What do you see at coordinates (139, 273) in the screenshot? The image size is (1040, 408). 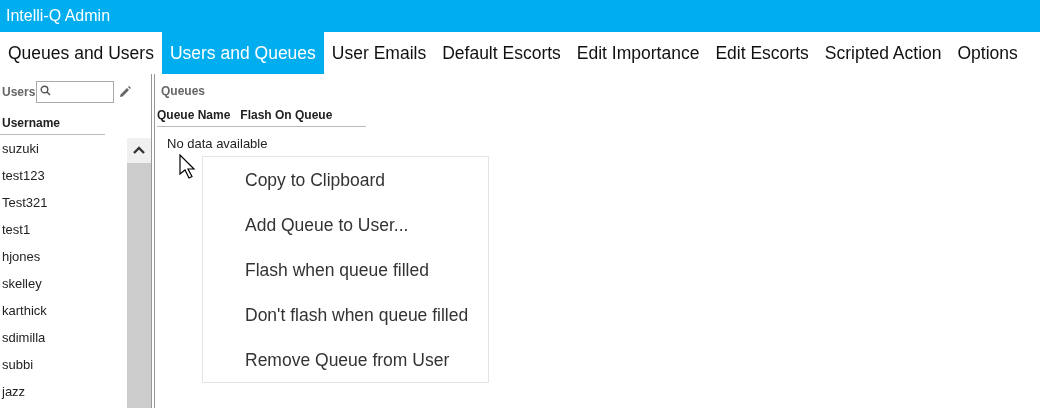 I see `scroll-bar` at bounding box center [139, 273].